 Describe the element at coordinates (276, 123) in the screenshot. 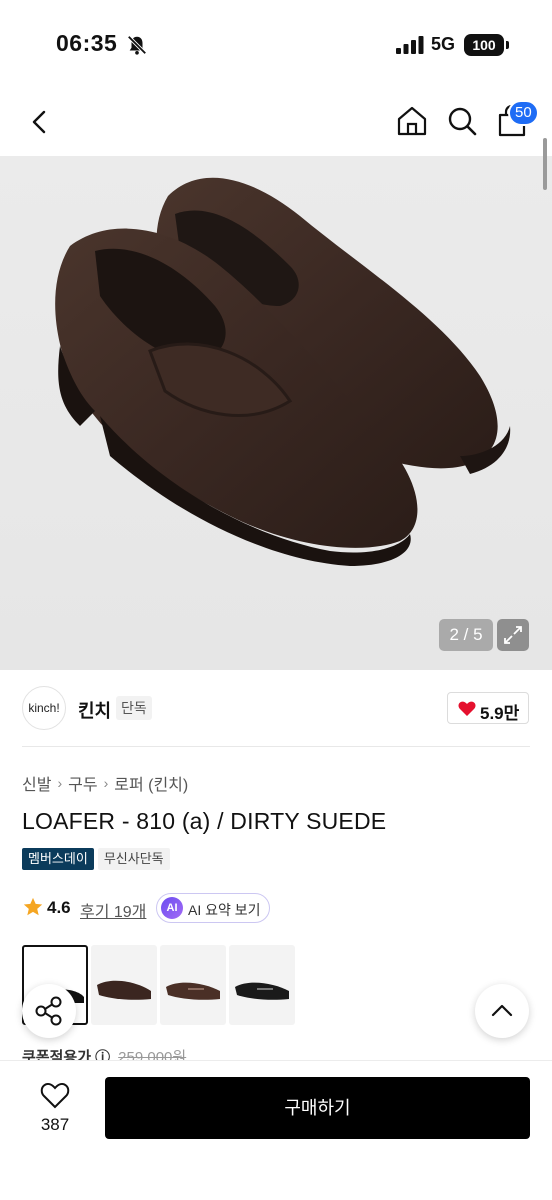

I see `top-nav` at that location.